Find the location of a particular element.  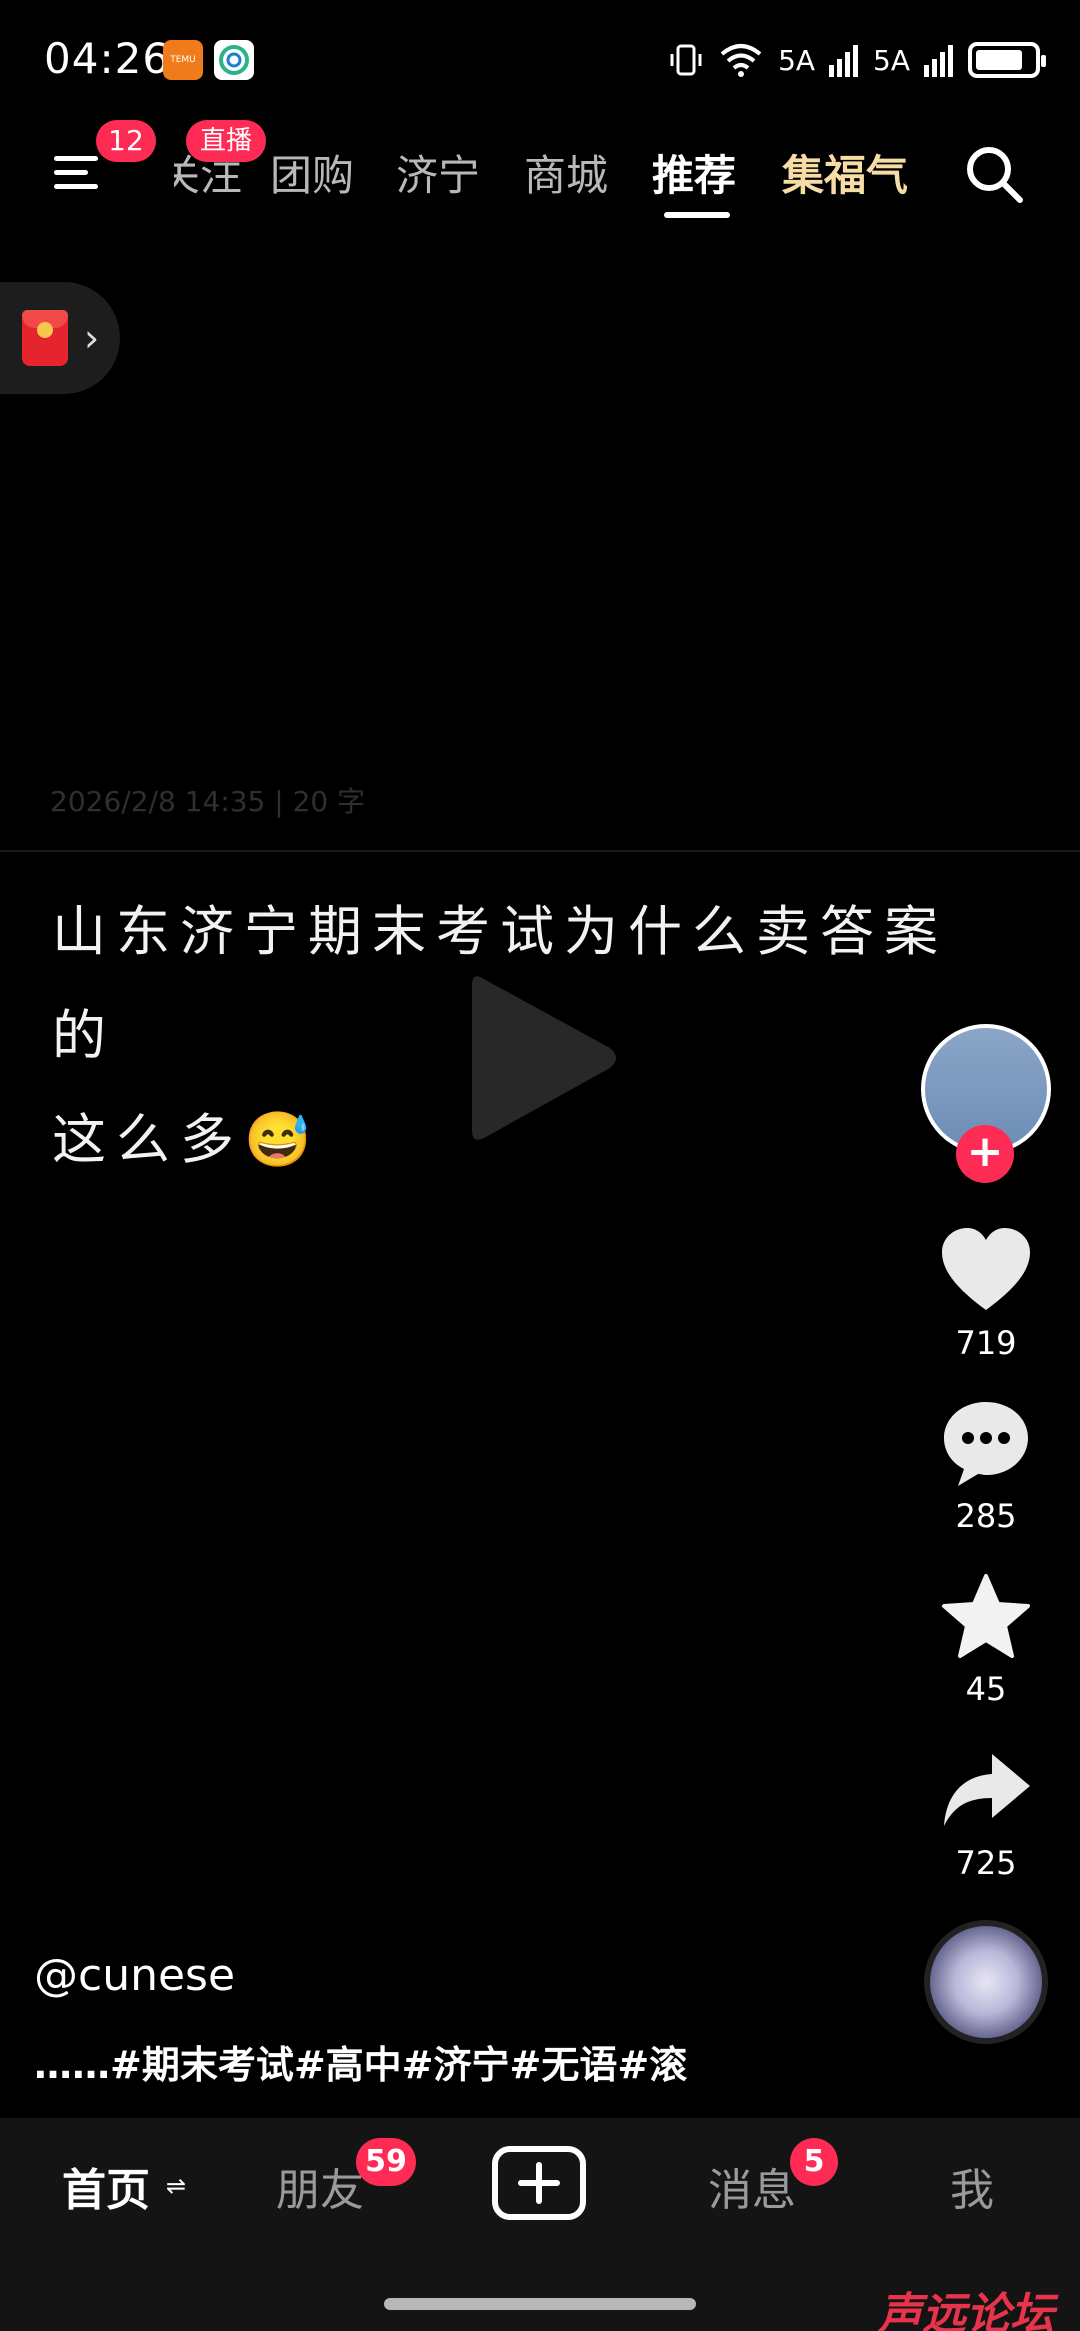

status-bar: 04:26 TEMU 5A 5A is located at coordinates (540, 60).